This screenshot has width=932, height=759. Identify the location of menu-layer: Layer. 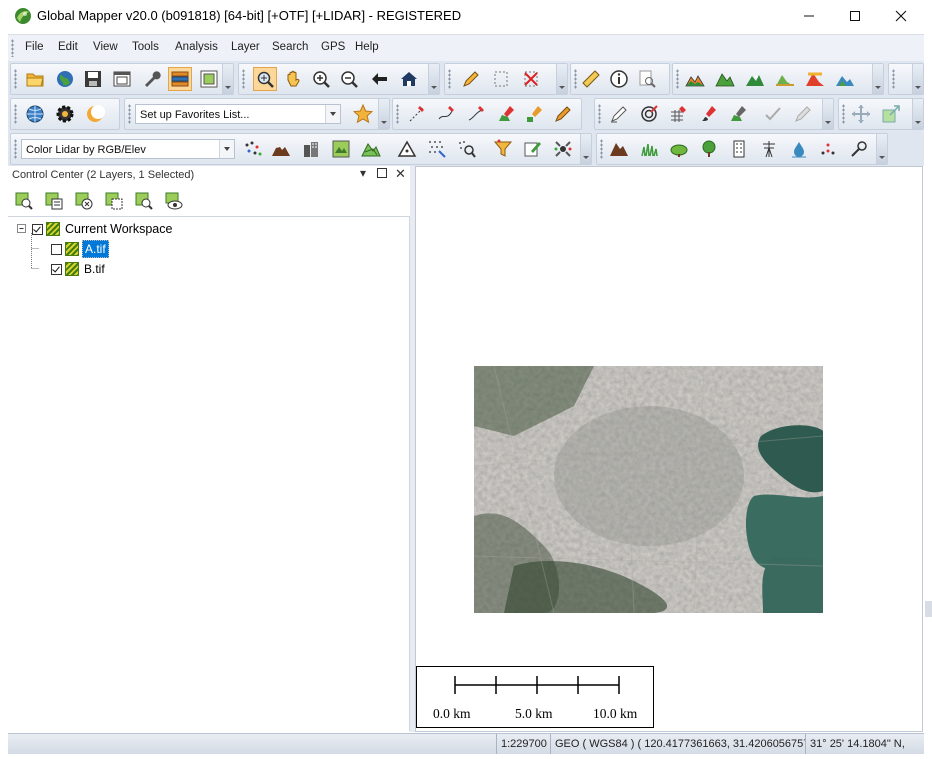
(245, 47).